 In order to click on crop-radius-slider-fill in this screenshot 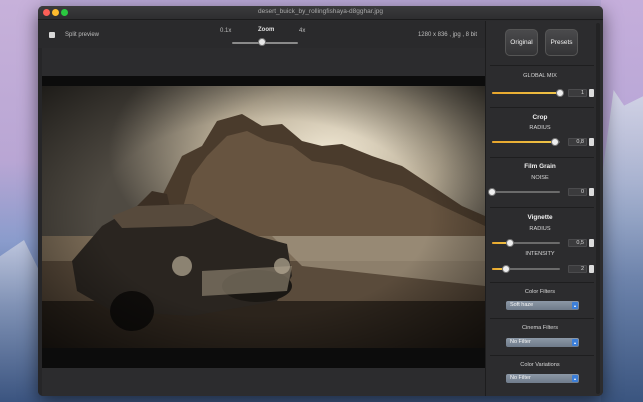, I will do `click(524, 142)`.